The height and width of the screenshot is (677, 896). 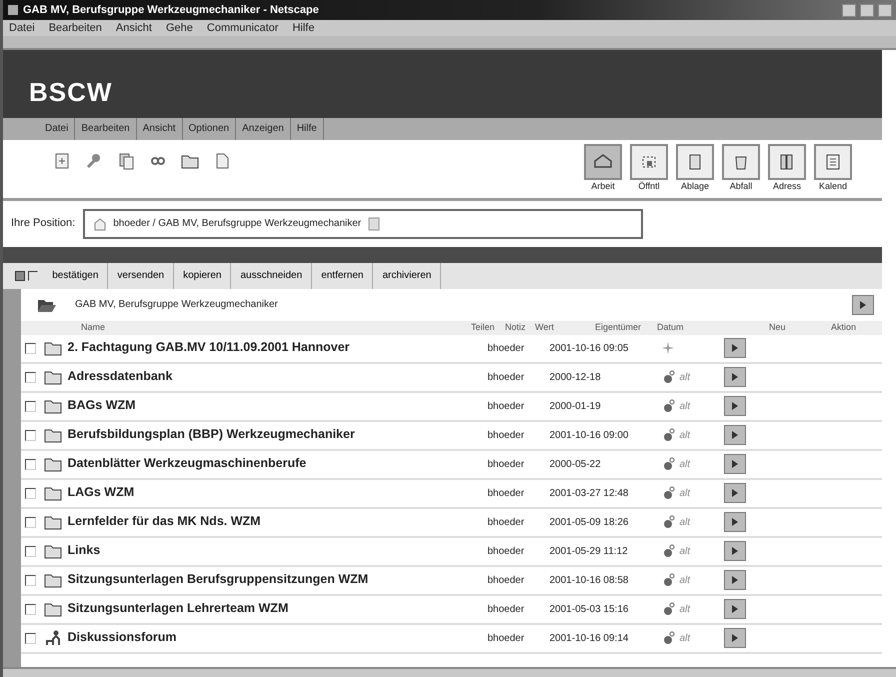 What do you see at coordinates (713, 327) in the screenshot?
I see `column-header: Datum` at bounding box center [713, 327].